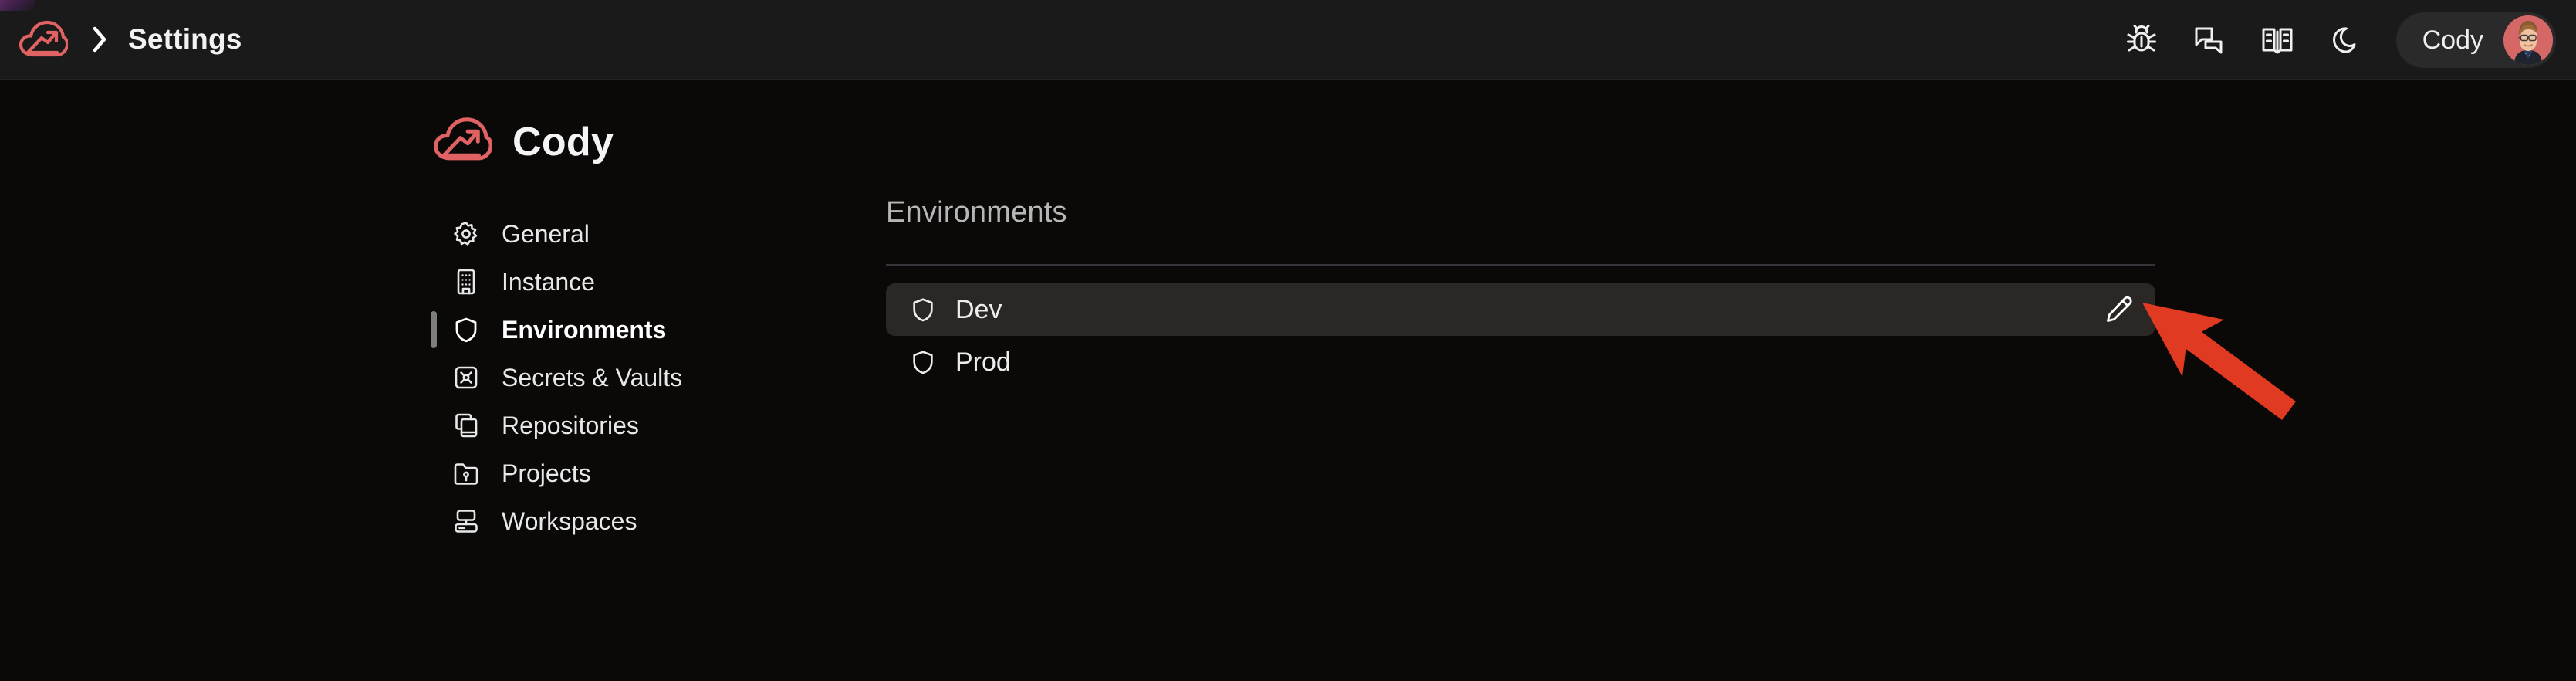 The height and width of the screenshot is (681, 2576). I want to click on user-name: Cody, so click(2452, 40).